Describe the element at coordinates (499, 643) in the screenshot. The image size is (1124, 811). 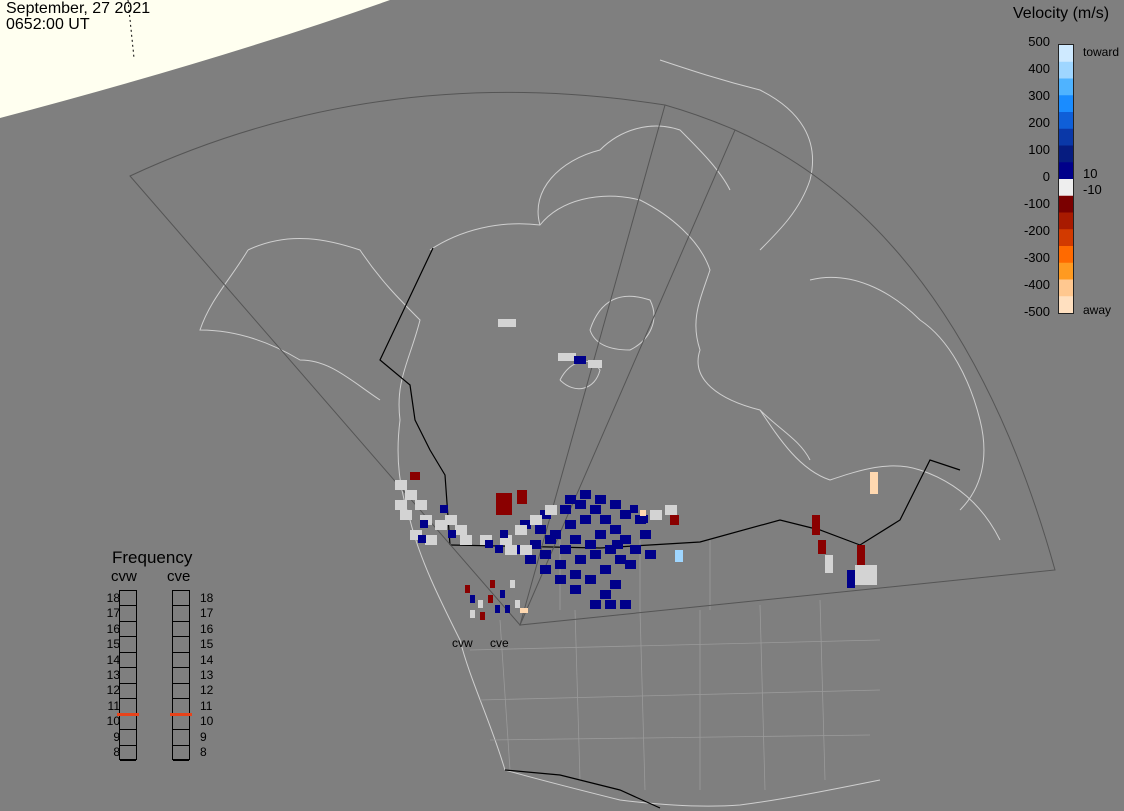
I see `site-label-cve: cve` at that location.